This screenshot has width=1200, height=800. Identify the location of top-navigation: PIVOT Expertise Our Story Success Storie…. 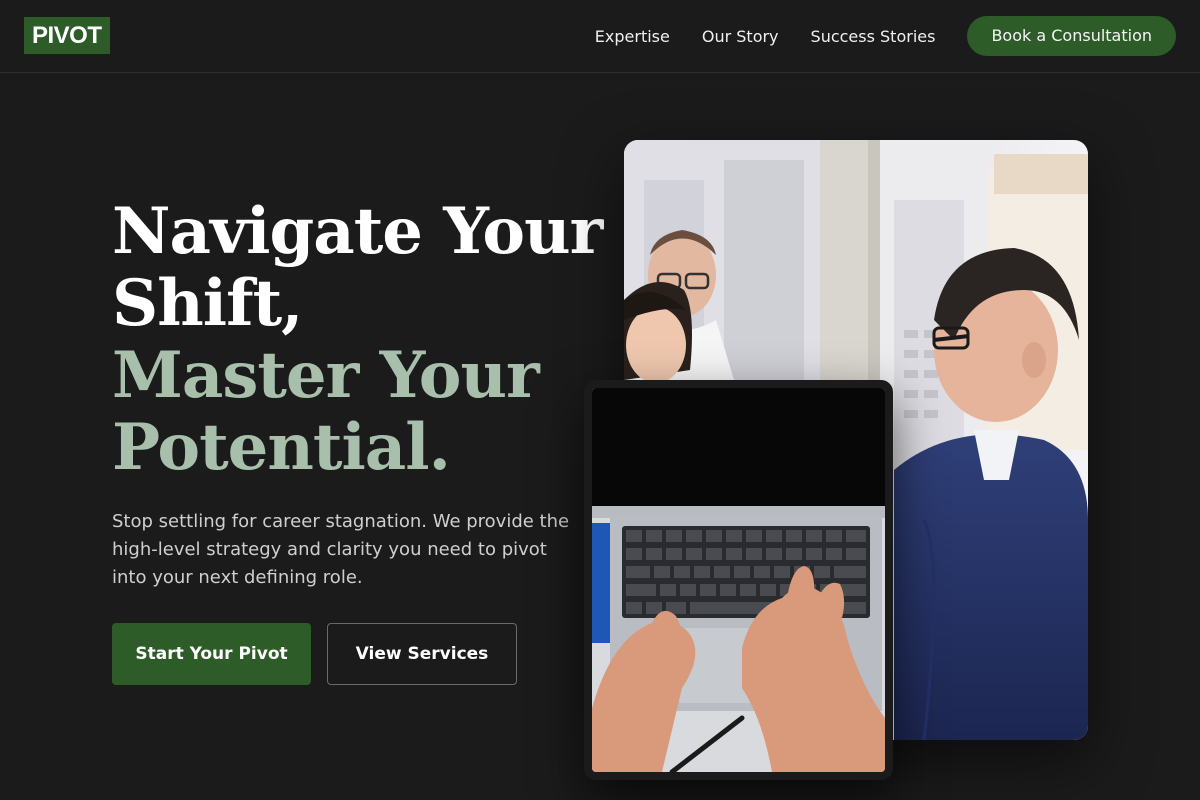
(600, 36).